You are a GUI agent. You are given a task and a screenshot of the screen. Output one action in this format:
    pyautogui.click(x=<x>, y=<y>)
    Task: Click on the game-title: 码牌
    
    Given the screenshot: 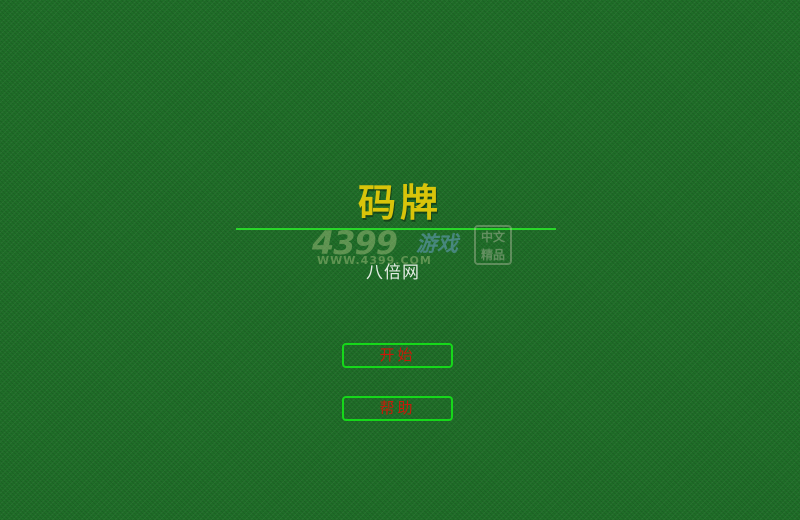 What is the action you would take?
    pyautogui.click(x=399, y=202)
    